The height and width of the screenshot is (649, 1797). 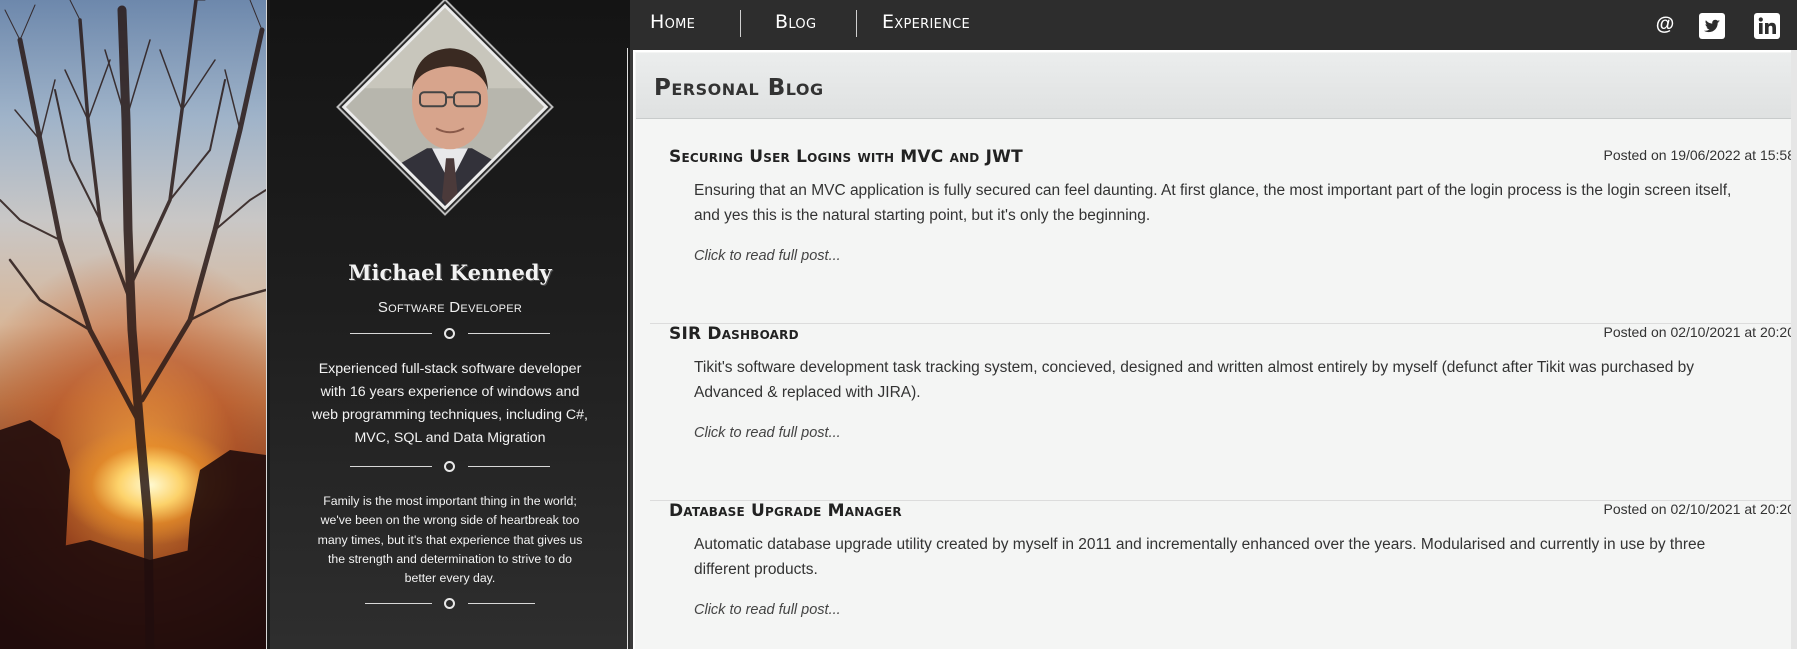 I want to click on avatar, so click(x=445, y=107).